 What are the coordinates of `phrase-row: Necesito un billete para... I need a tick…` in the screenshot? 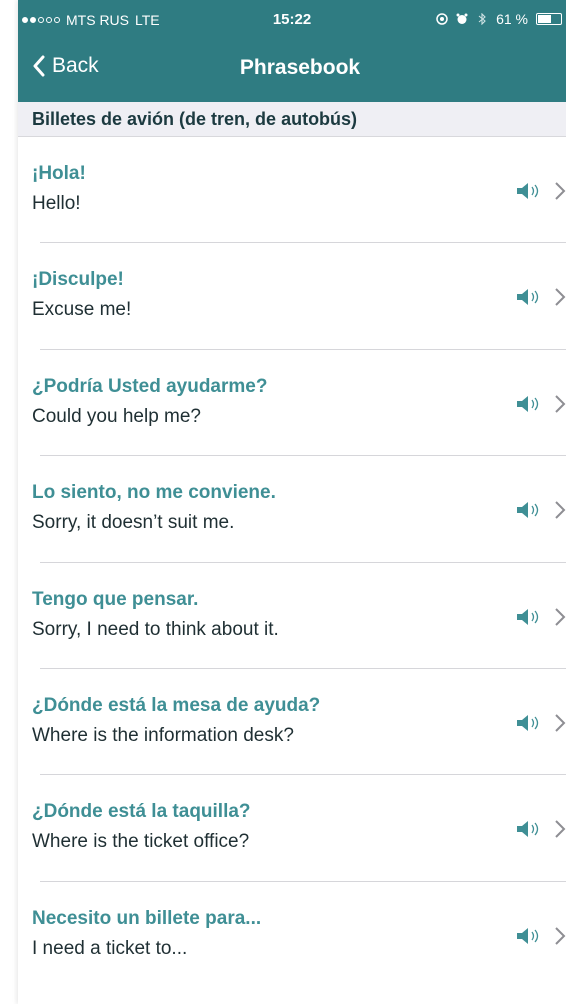 It's located at (292, 935).